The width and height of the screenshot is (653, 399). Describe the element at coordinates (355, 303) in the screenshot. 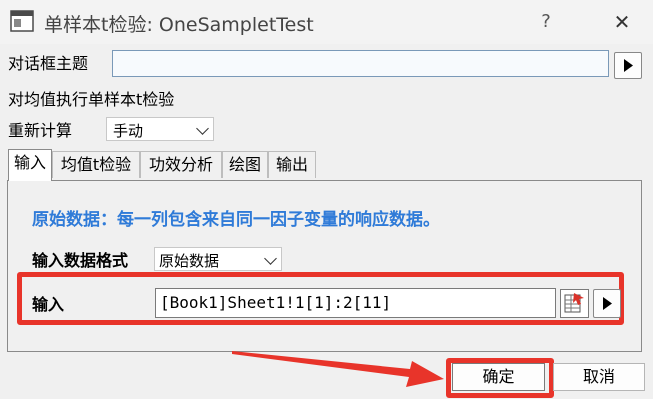

I see `input-range-field: [Book1]Sheet1!1[1]:2[11]` at that location.